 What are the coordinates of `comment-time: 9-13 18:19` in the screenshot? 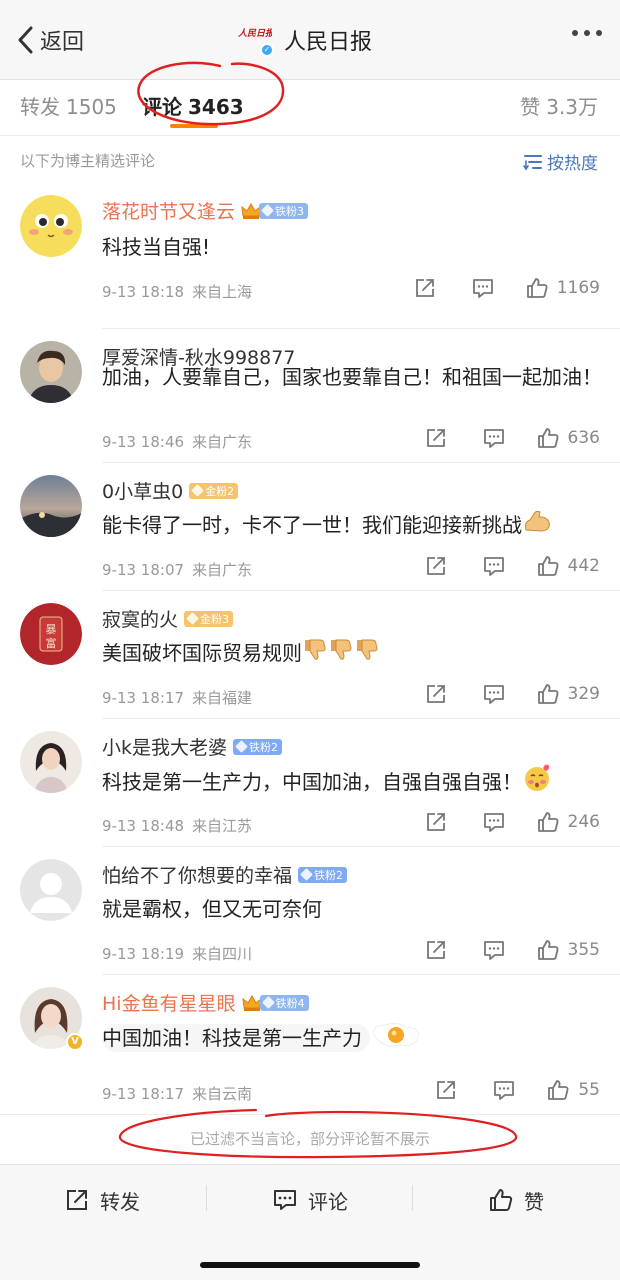 It's located at (143, 954).